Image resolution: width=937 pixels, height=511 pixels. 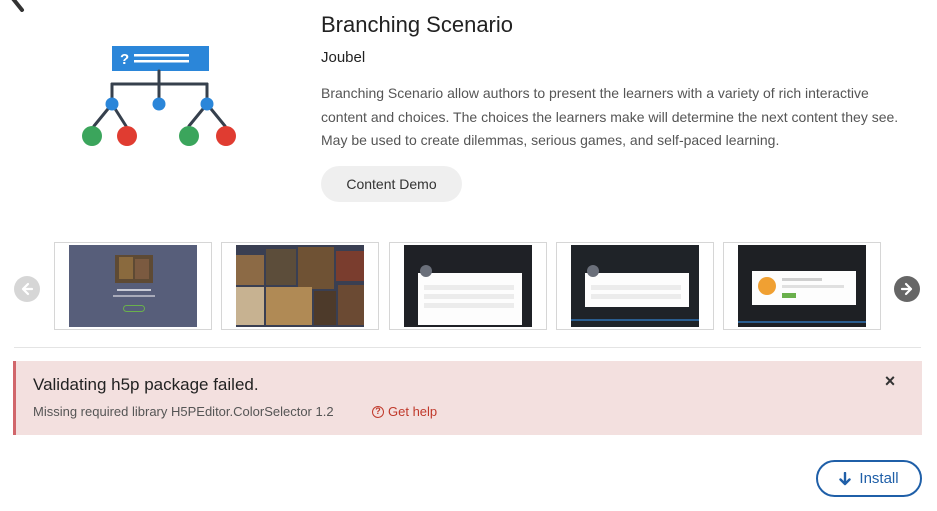 What do you see at coordinates (23, 6) in the screenshot?
I see `back-arrow-icon` at bounding box center [23, 6].